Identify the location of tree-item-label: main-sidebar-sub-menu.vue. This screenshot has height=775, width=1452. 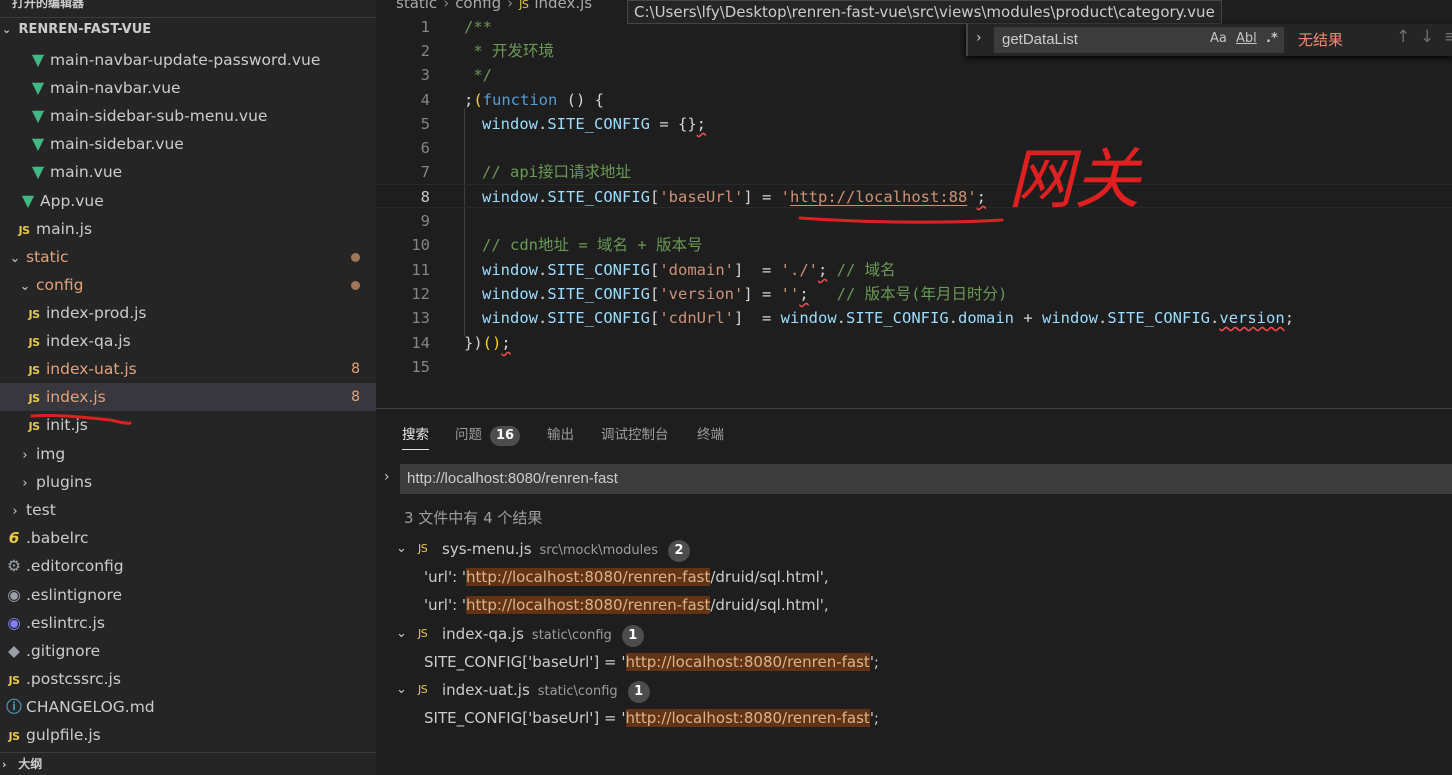
(159, 116).